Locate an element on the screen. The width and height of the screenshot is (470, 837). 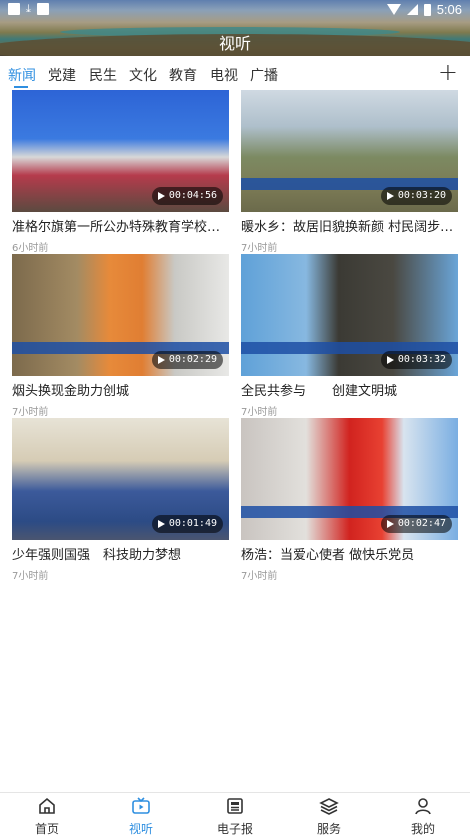
active-tab-indicator is located at coordinates (21, 87).